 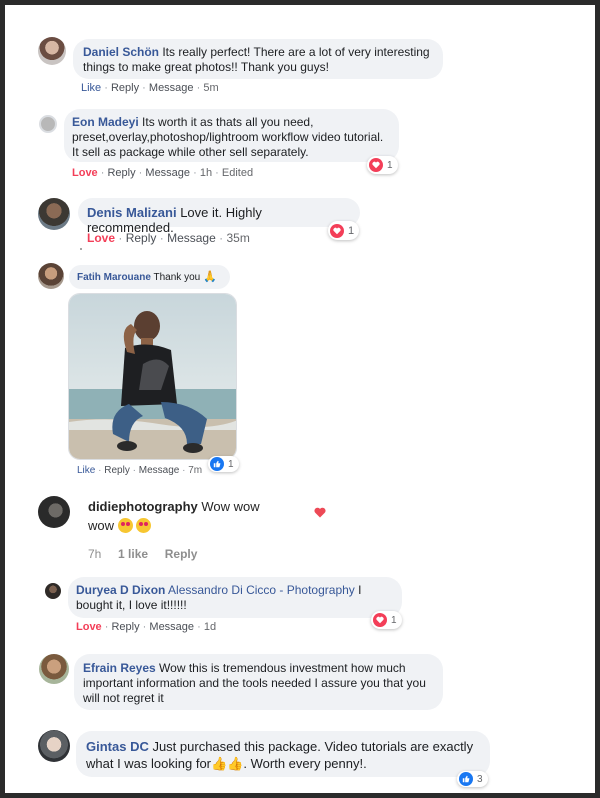 I want to click on comment-text-continued: . Worth every penny!., so click(x=305, y=763).